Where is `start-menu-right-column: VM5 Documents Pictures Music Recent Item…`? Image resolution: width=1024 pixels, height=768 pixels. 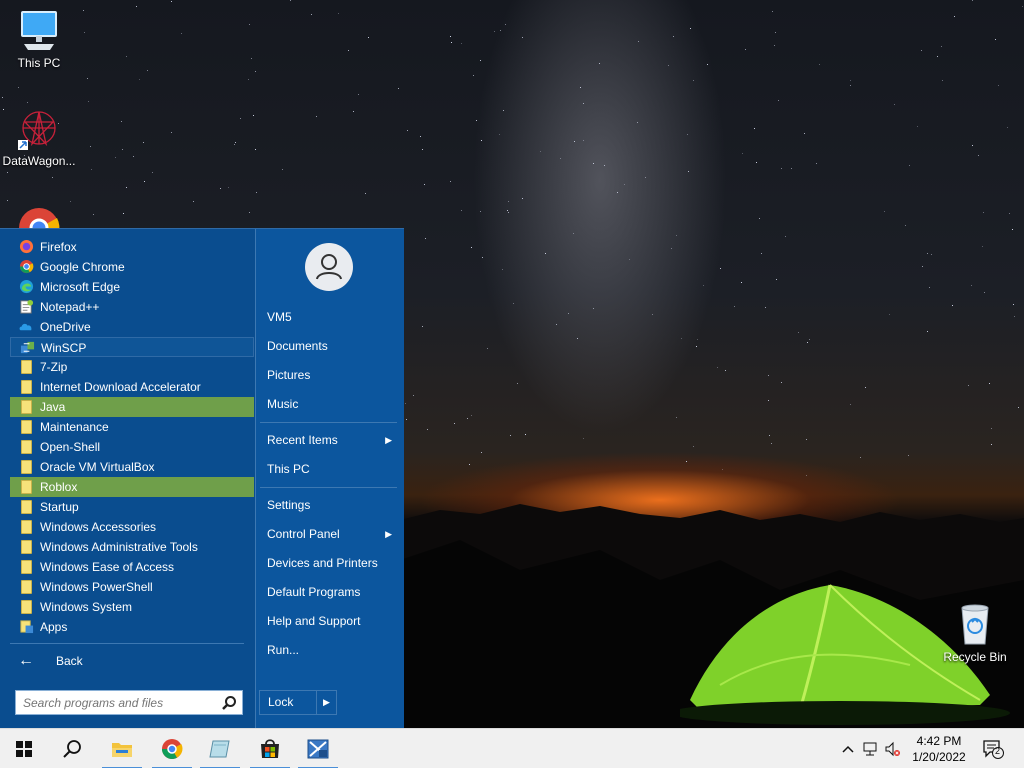
start-menu-right-column: VM5 Documents Pictures Music Recent Item… is located at coordinates (329, 479).